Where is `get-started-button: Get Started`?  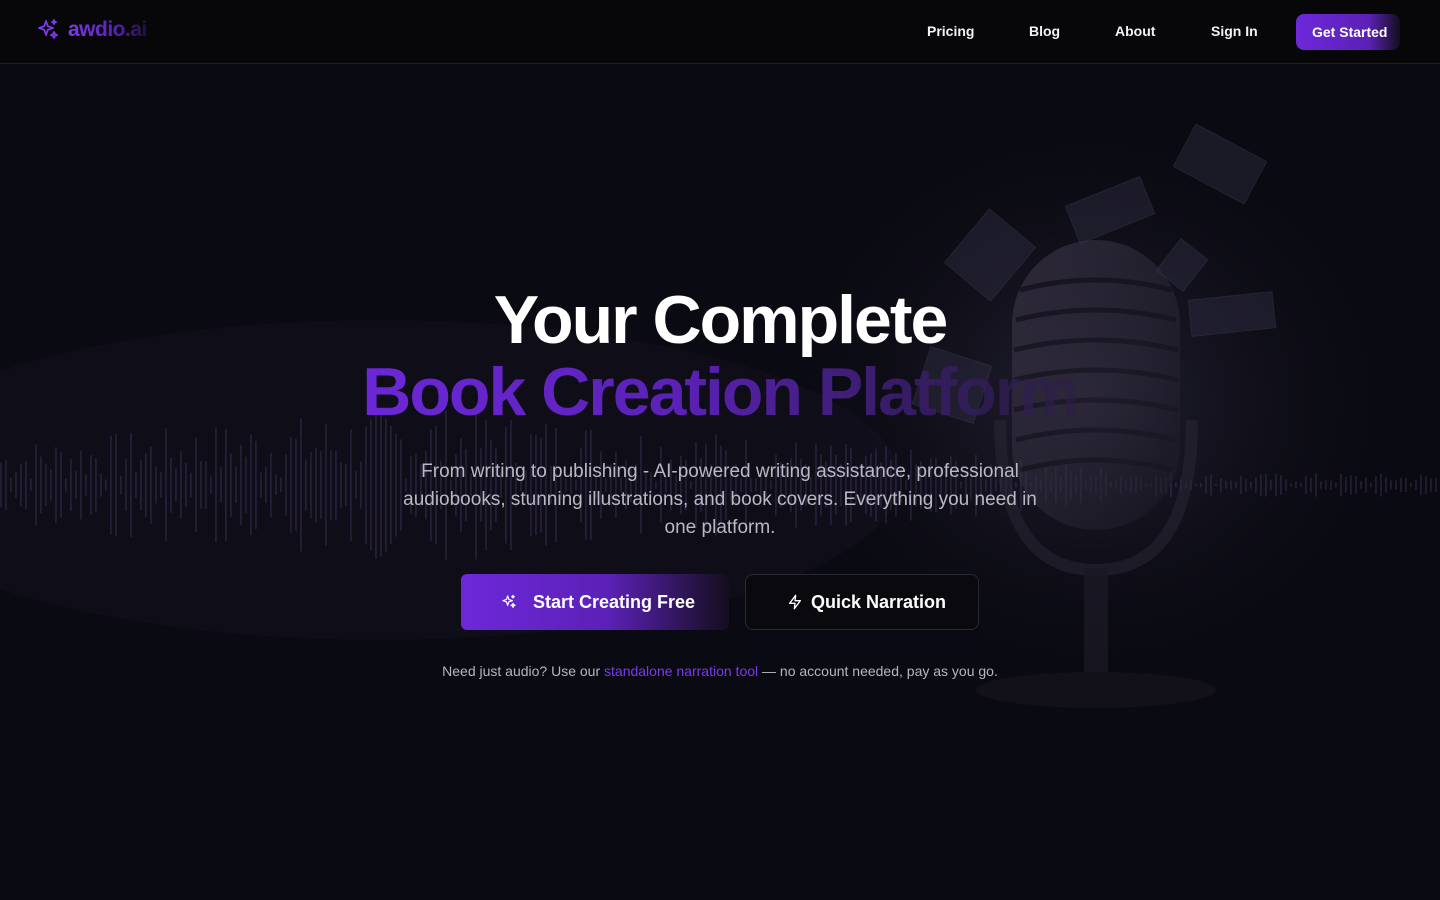 get-started-button: Get Started is located at coordinates (1348, 32).